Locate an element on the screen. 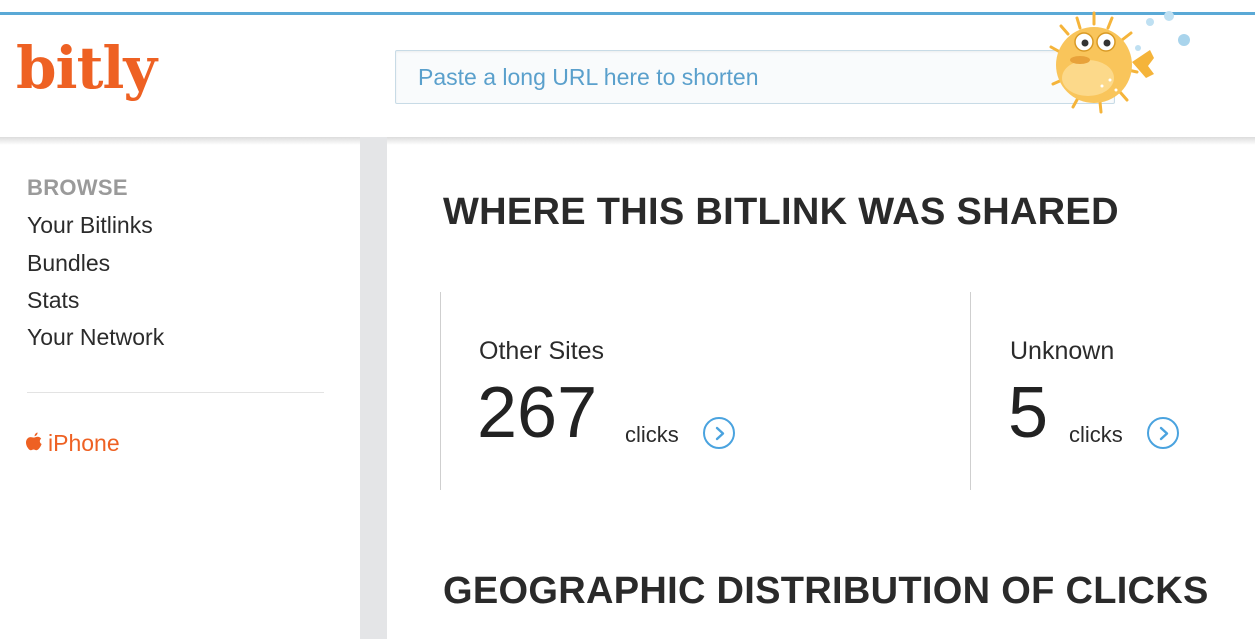 The image size is (1255, 639). sidebar-item-stats: Stats is located at coordinates (53, 300).